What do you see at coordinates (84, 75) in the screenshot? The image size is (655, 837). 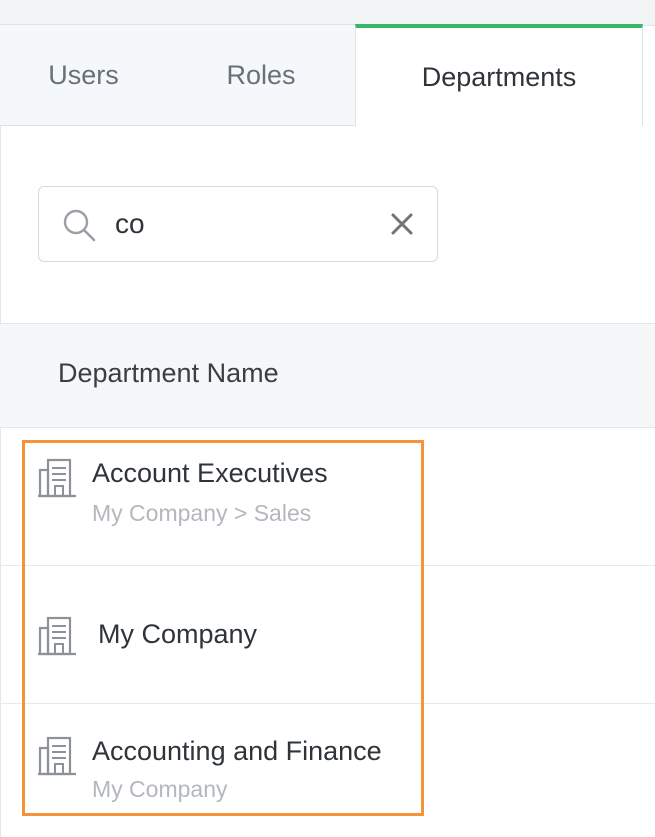 I see `tab-users: Users` at bounding box center [84, 75].